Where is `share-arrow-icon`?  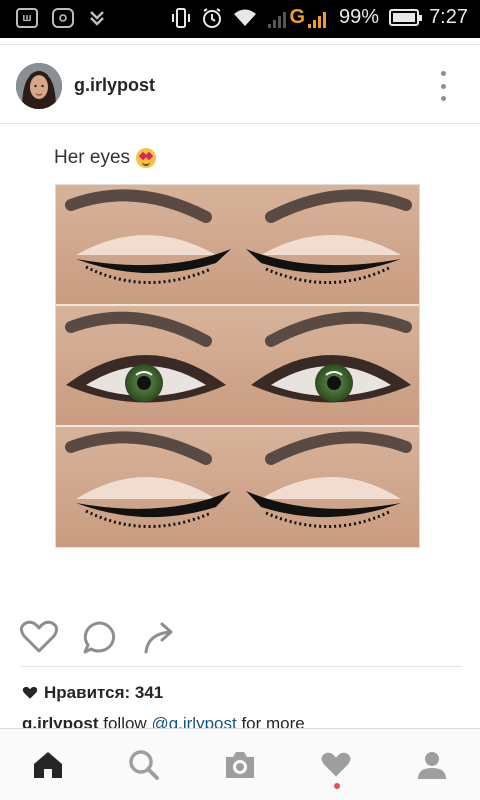
share-arrow-icon is located at coordinates (160, 638).